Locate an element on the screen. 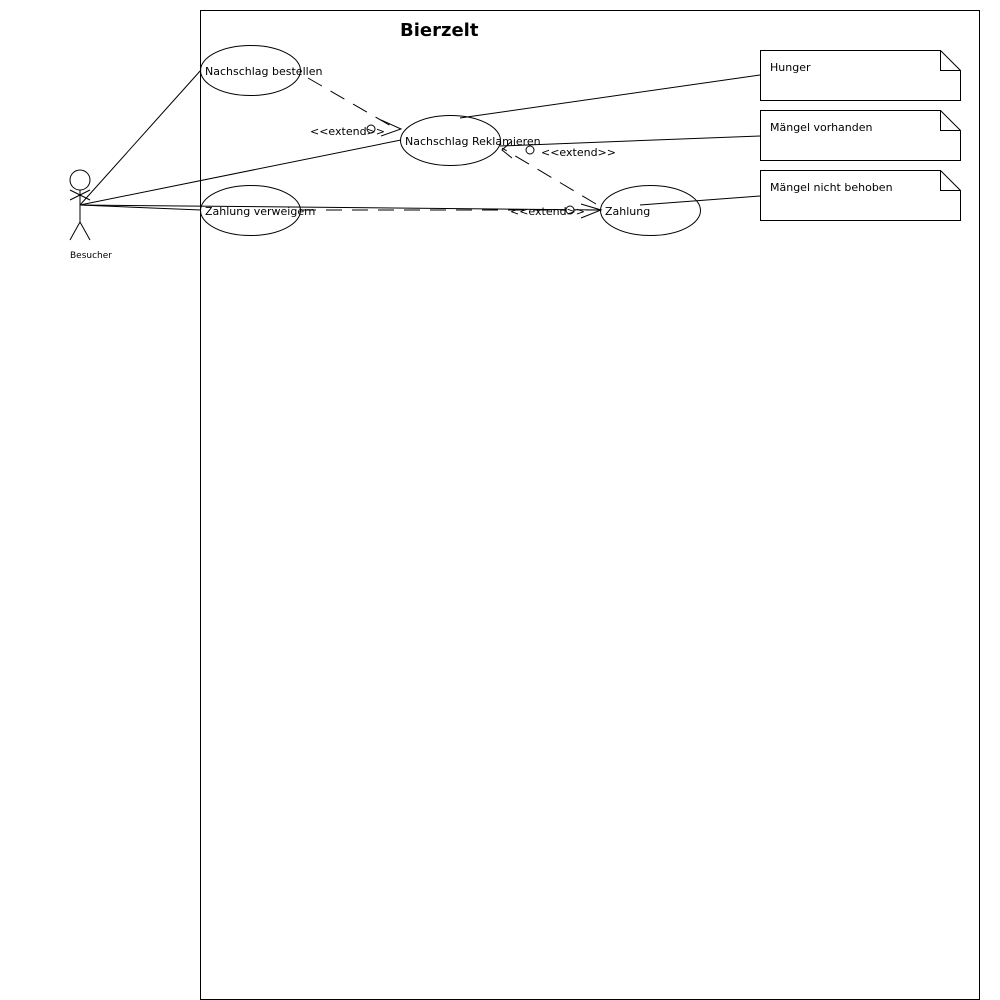 The image size is (1000, 1000). note-maengel-vorhanden: Mängel vorhanden is located at coordinates (860, 135).